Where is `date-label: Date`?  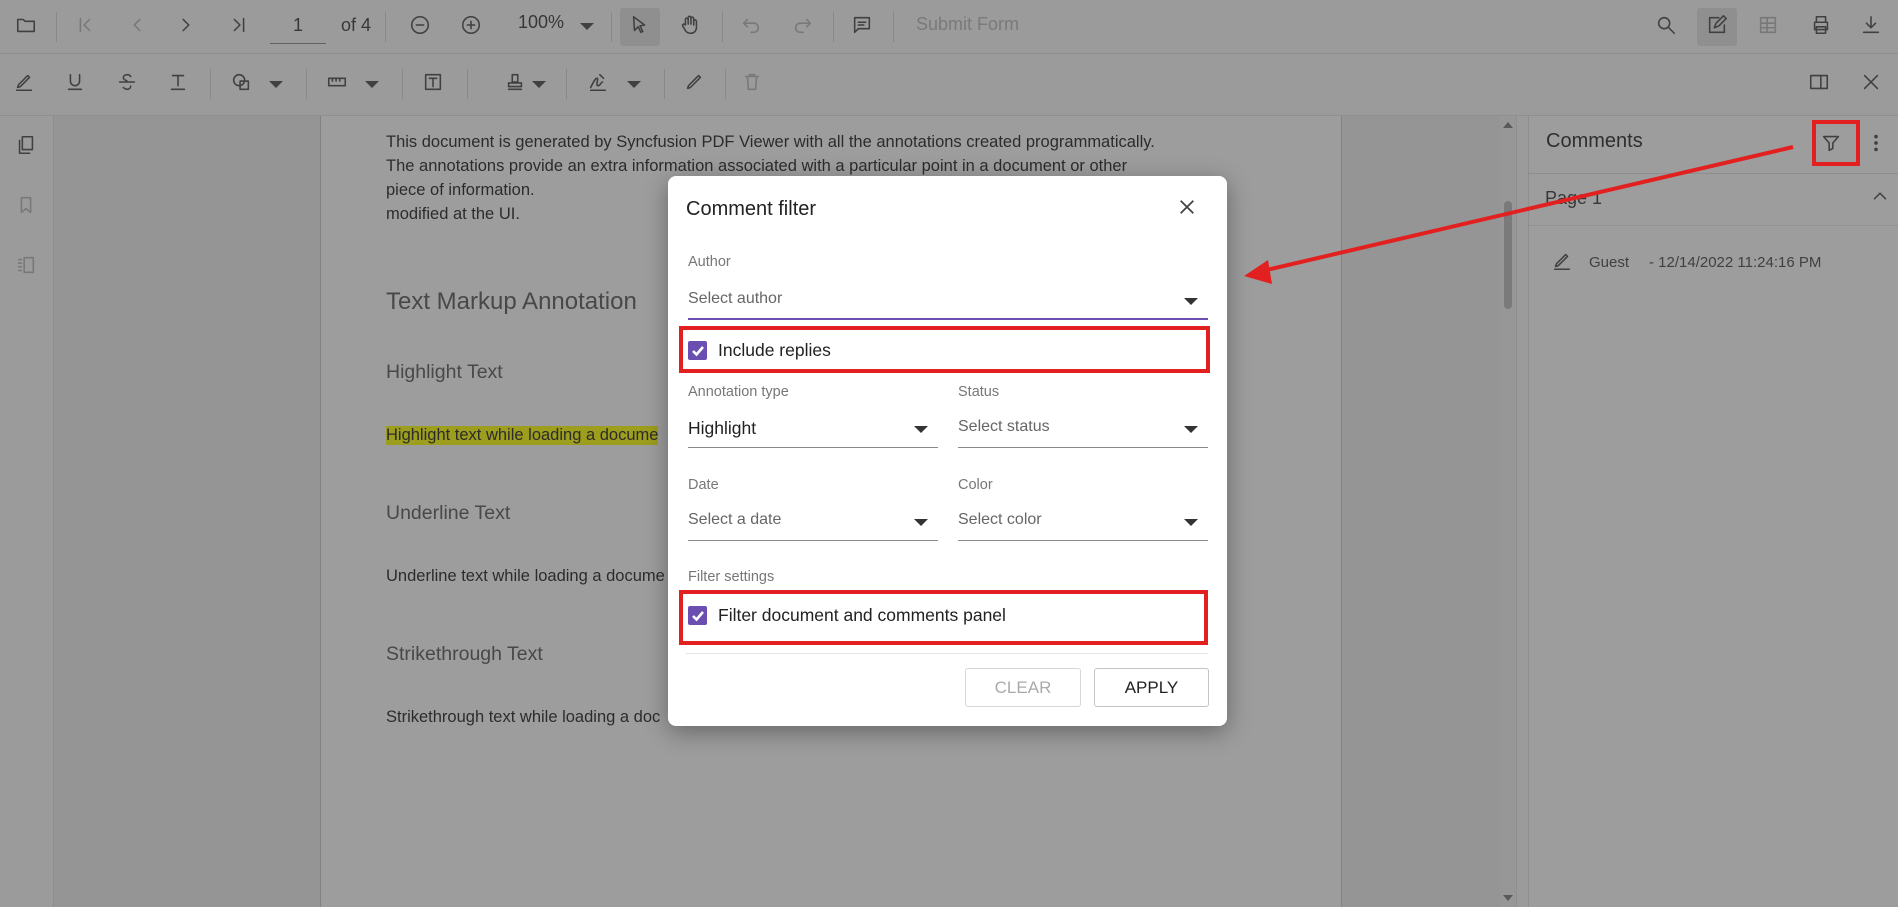 date-label: Date is located at coordinates (703, 485).